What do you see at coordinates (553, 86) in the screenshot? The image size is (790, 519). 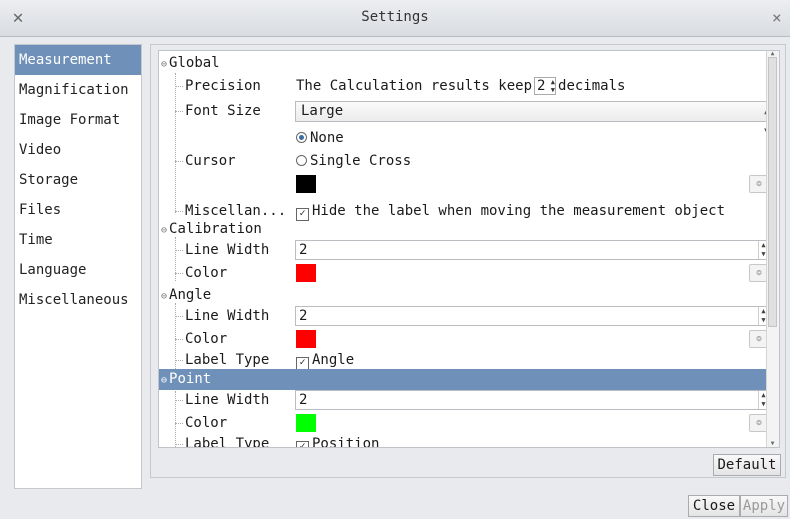 I see `spin-arrows-icon: ▲ ▼` at bounding box center [553, 86].